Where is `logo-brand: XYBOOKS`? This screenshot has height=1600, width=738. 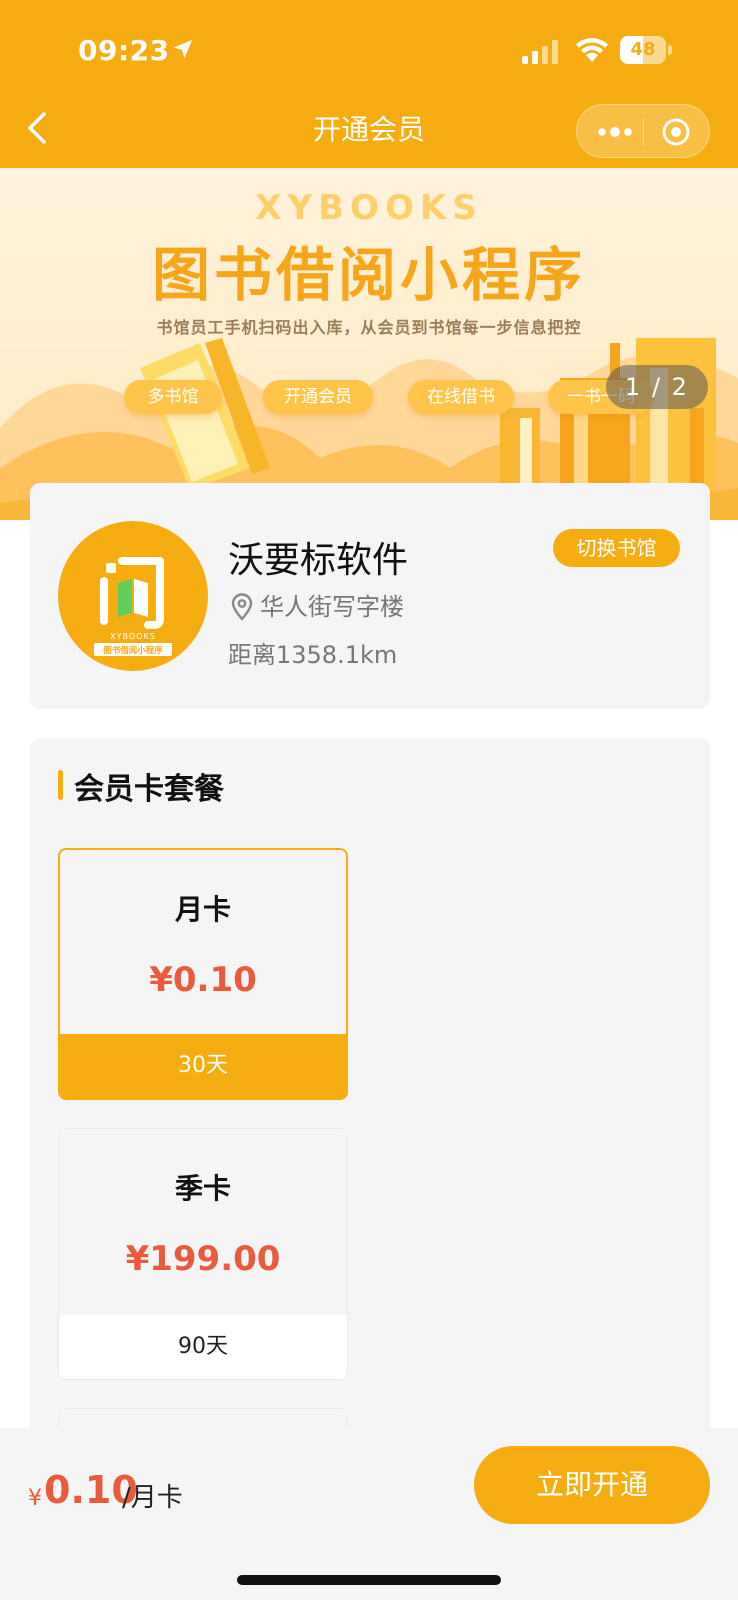
logo-brand: XYBOOKS is located at coordinates (133, 636).